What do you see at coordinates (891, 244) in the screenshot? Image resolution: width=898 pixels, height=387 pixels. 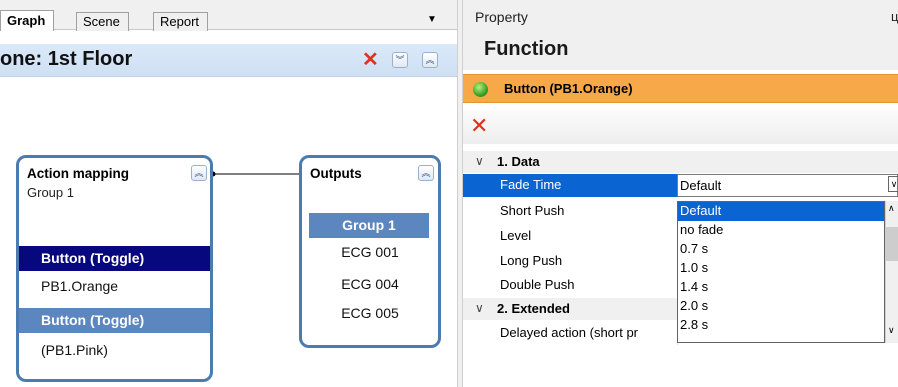 I see `scrollbar-thumb` at bounding box center [891, 244].